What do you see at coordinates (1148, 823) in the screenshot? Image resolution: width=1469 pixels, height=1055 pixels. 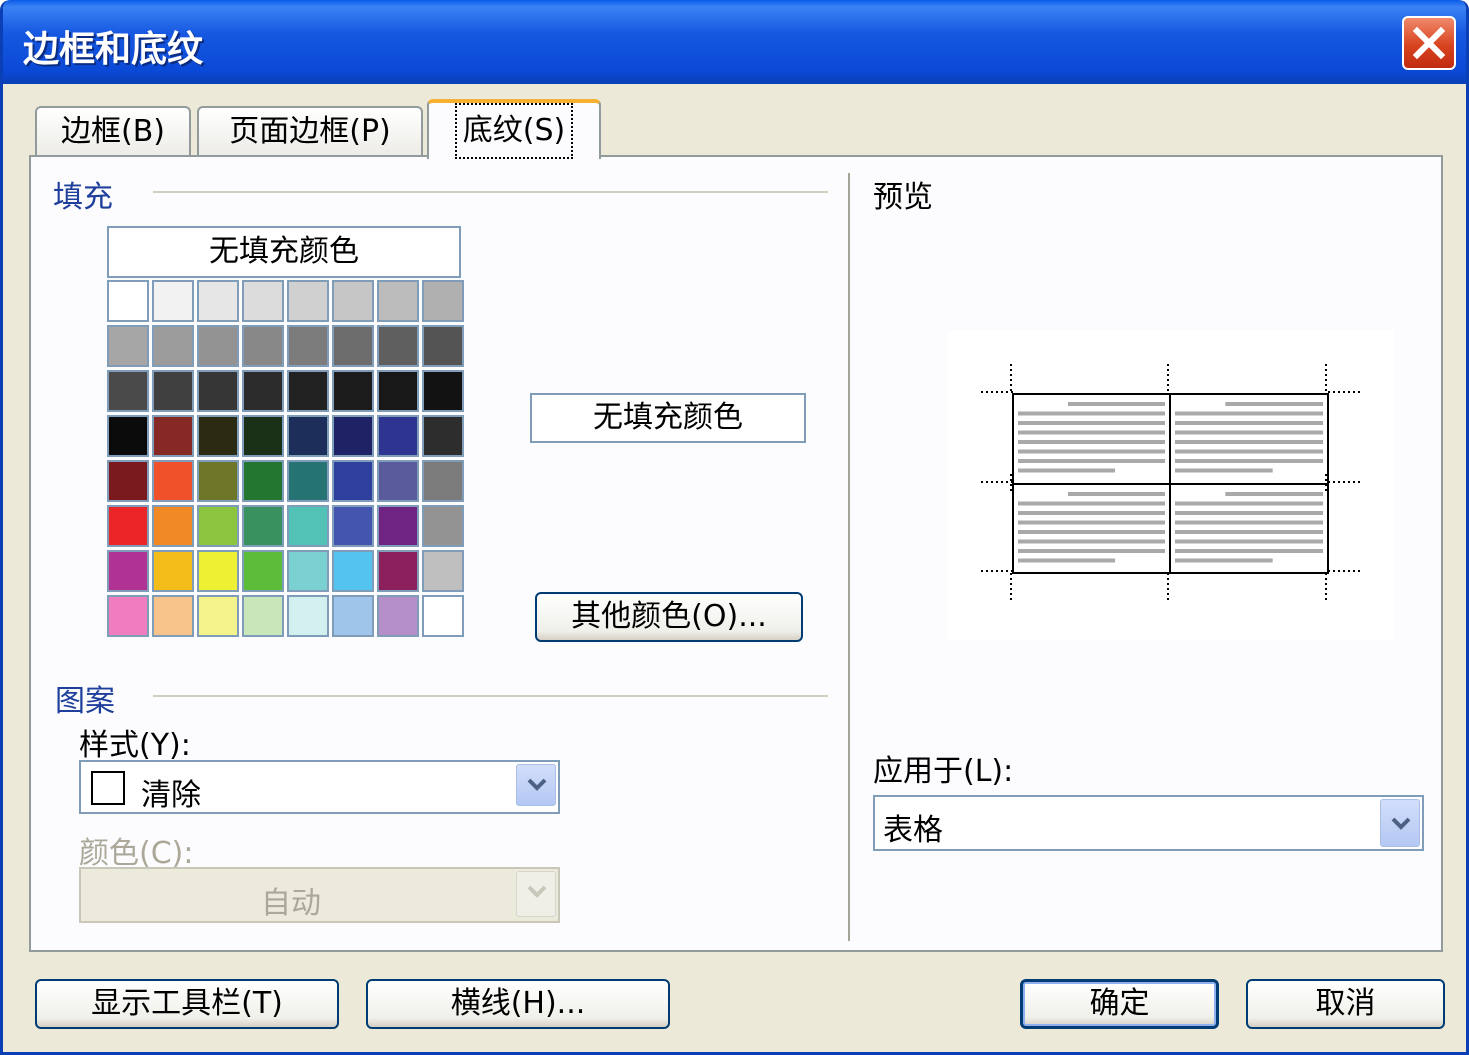 I see `apply-to-dropdown: 表格` at bounding box center [1148, 823].